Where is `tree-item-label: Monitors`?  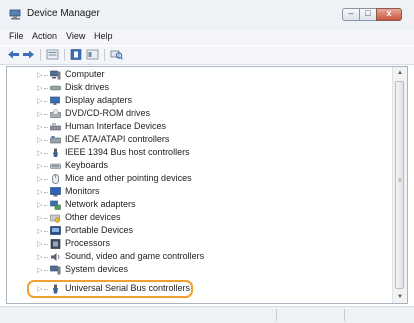
tree-item-label: Monitors is located at coordinates (82, 191).